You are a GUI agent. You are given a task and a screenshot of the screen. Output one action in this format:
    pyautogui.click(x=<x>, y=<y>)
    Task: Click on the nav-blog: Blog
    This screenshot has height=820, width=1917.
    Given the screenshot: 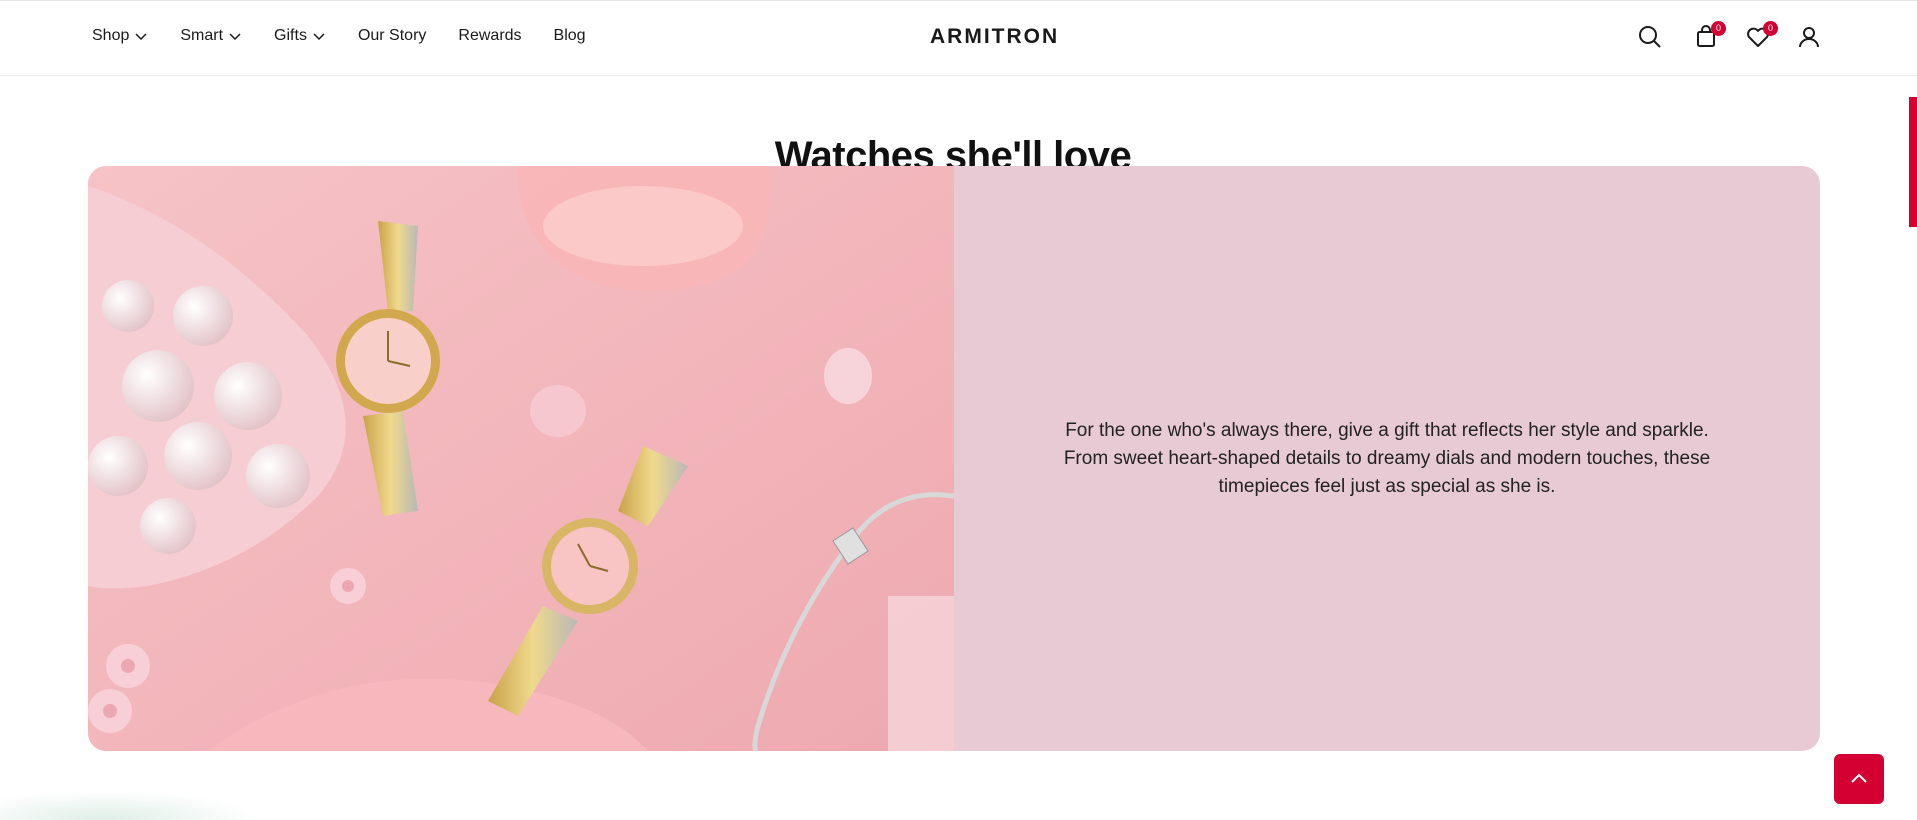 What is the action you would take?
    pyautogui.click(x=570, y=36)
    